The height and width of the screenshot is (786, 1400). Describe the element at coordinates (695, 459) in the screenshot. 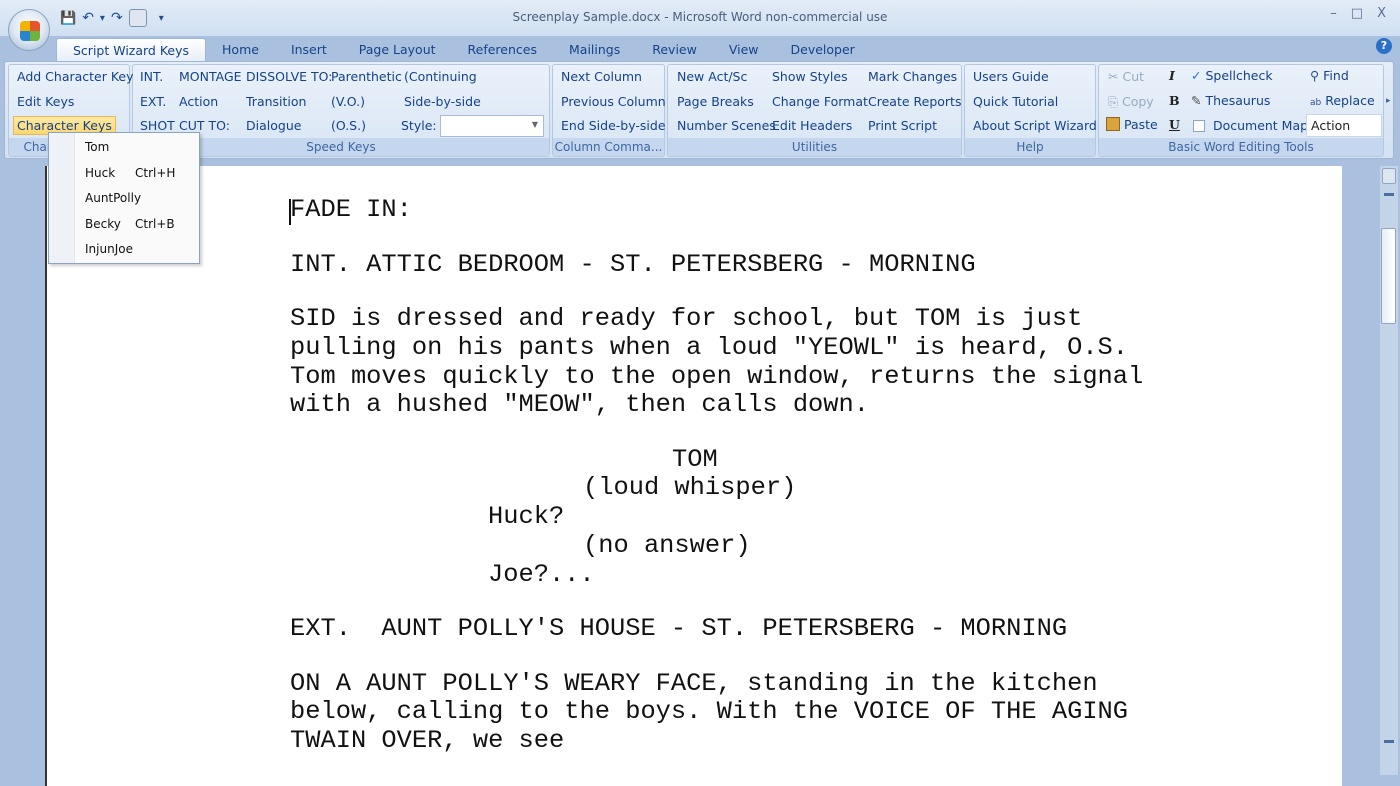

I see `character-line: TOM` at that location.